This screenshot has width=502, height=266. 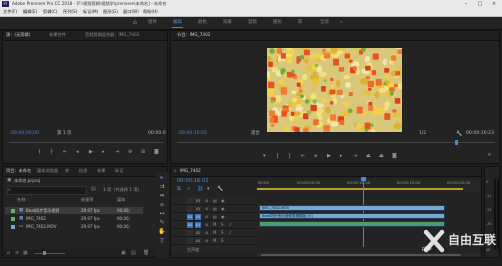 What do you see at coordinates (162, 187) in the screenshot?
I see `track-select-tool-icon: ⇉` at bounding box center [162, 187].